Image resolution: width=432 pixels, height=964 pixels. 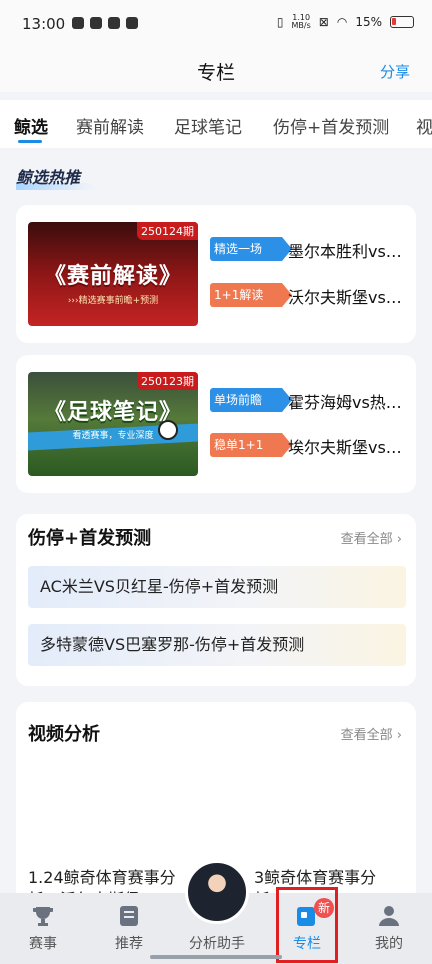 What do you see at coordinates (280, 22) in the screenshot?
I see `vibrate-icon: ▯` at bounding box center [280, 22].